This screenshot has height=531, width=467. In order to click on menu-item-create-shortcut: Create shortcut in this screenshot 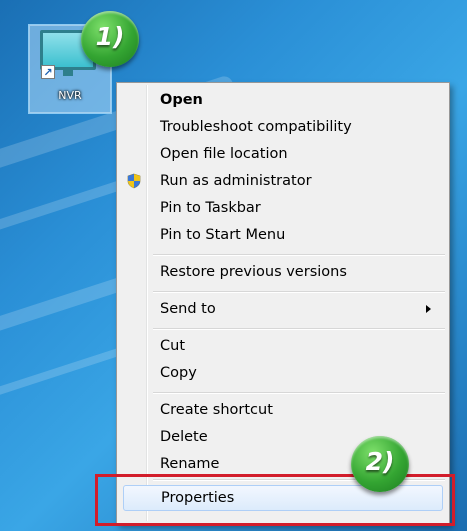, I will do `click(283, 410)`.